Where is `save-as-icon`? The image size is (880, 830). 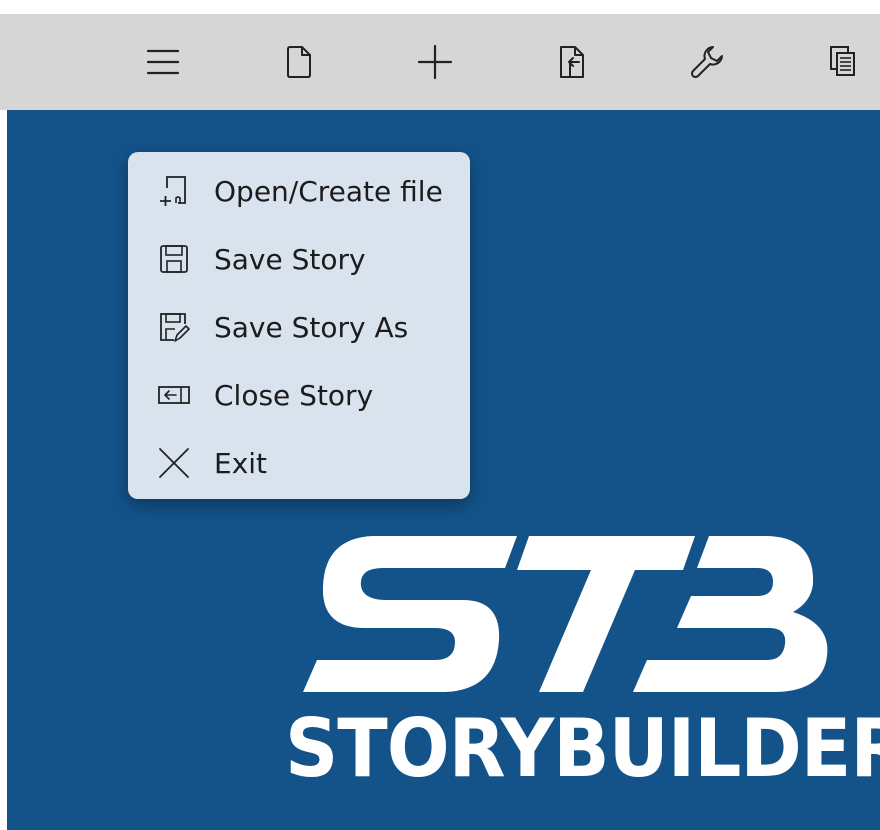 save-as-icon is located at coordinates (174, 327).